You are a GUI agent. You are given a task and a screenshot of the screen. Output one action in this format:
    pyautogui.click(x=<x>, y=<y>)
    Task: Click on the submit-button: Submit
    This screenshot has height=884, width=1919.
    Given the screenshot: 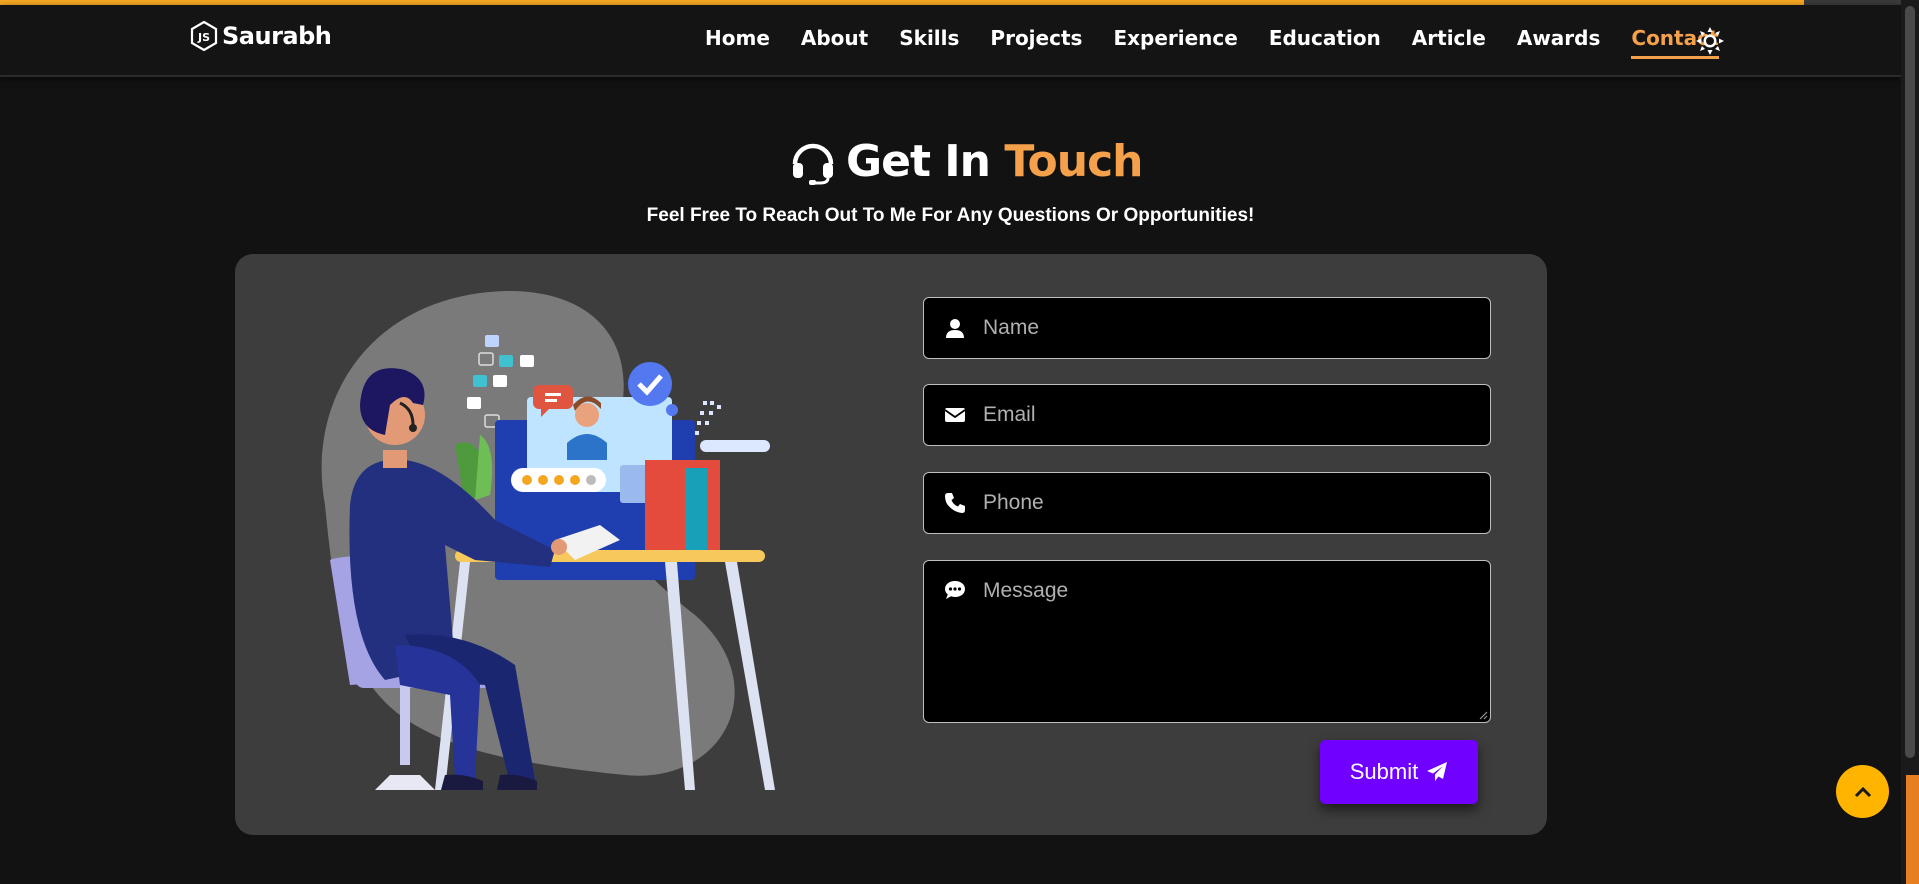 What is the action you would take?
    pyautogui.click(x=1399, y=772)
    